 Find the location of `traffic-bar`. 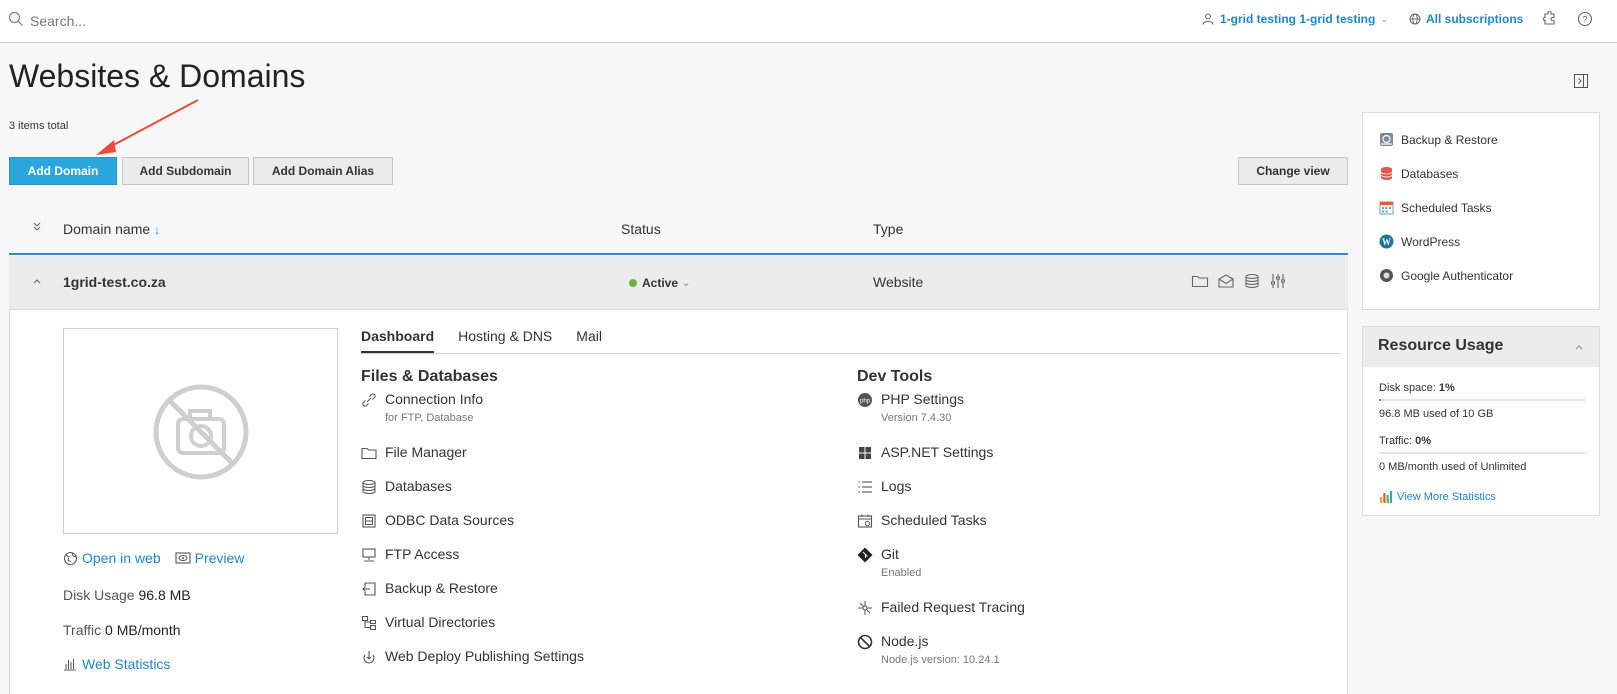

traffic-bar is located at coordinates (1482, 453).